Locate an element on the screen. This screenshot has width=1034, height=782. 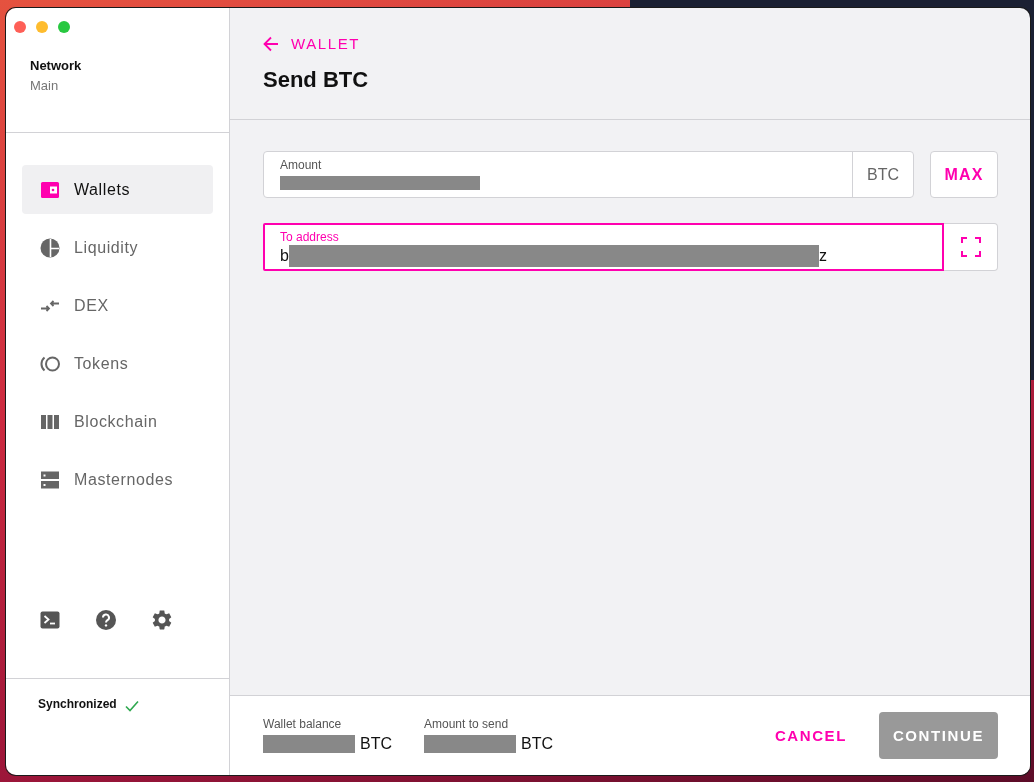
network-label: Network is located at coordinates (56, 66).